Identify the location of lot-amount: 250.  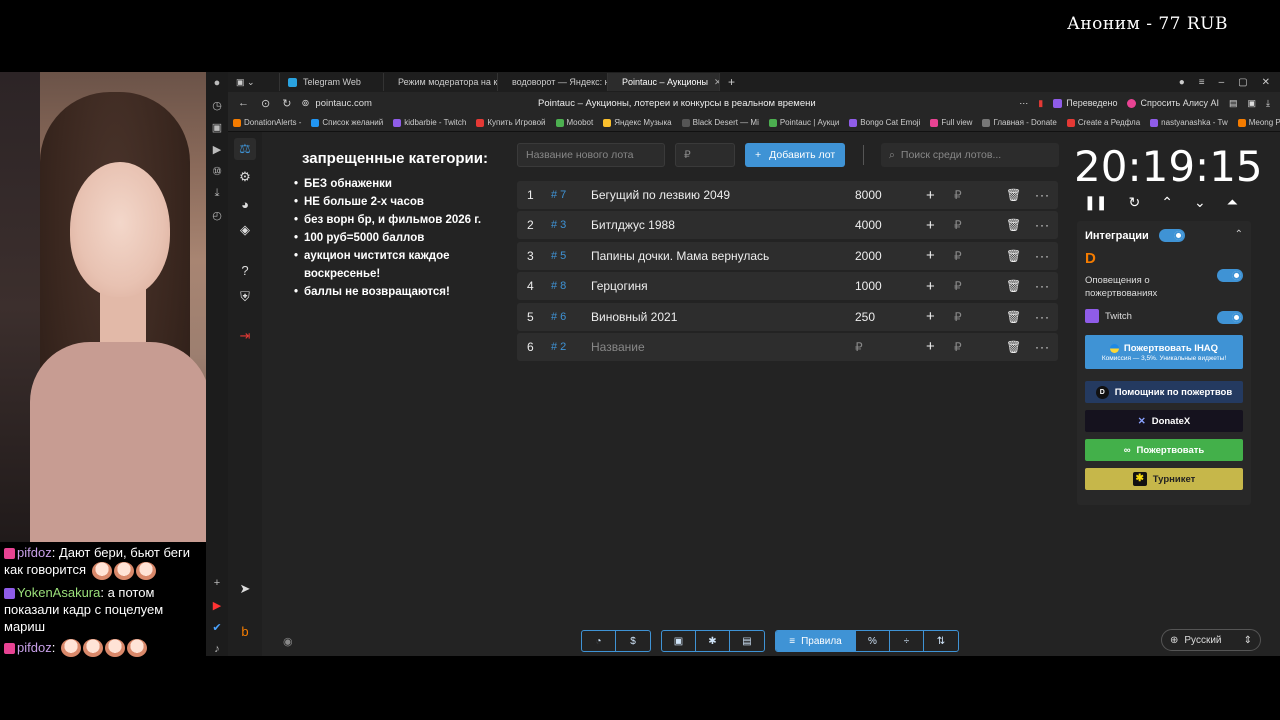
(865, 317).